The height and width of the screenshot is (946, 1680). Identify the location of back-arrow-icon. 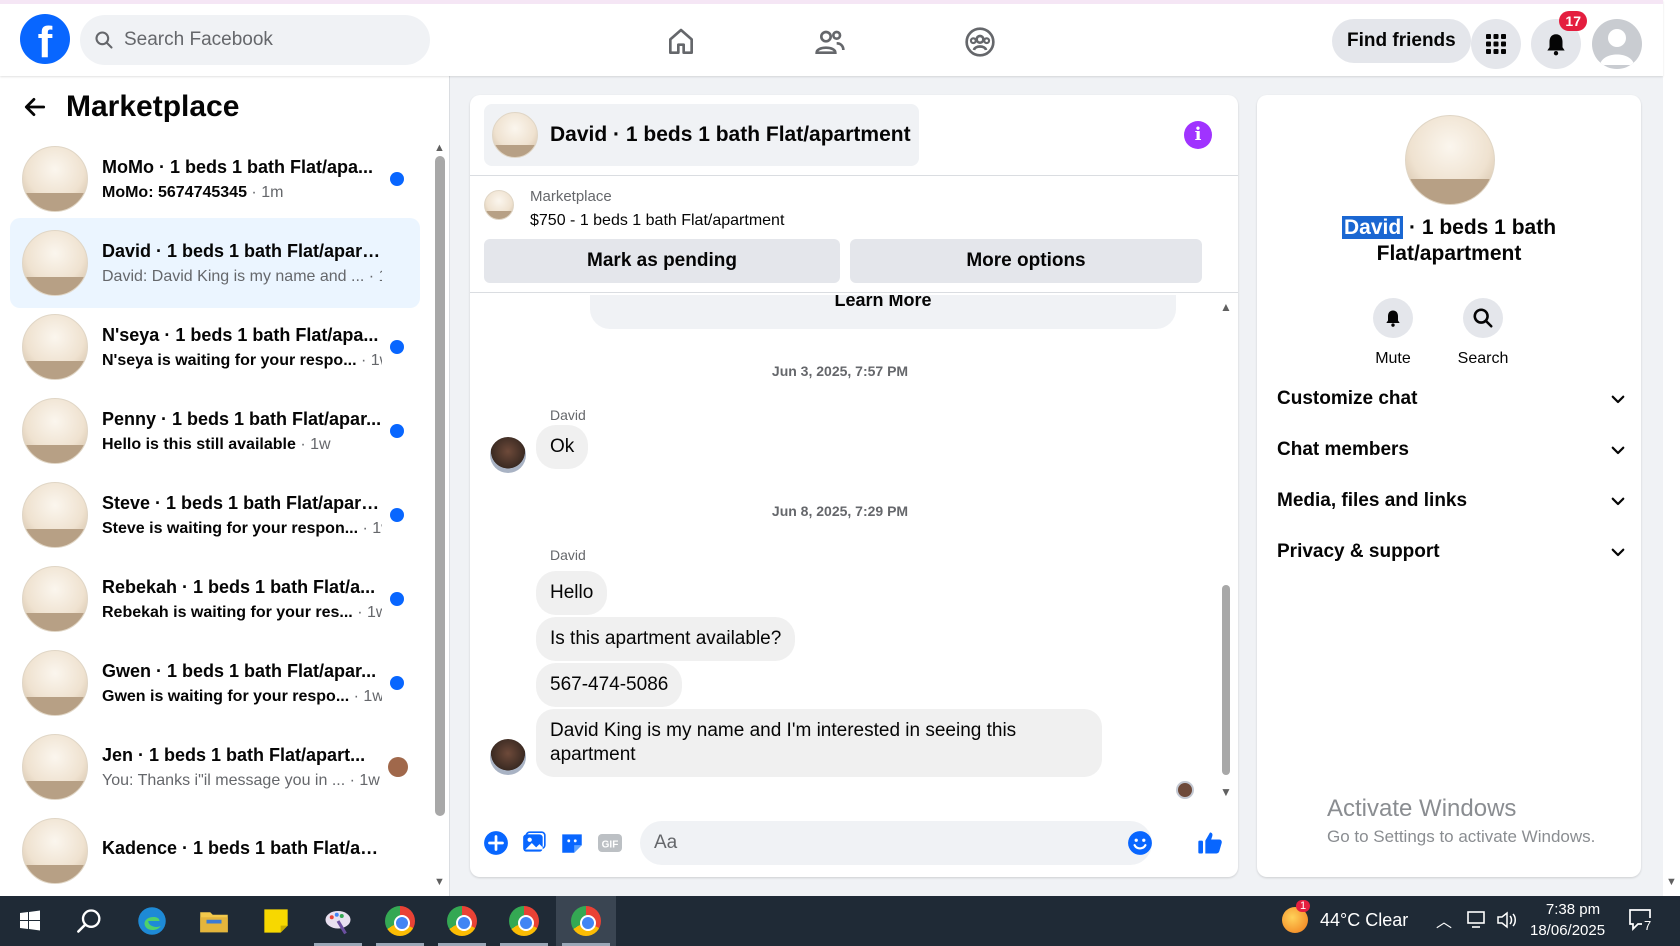
(35, 107).